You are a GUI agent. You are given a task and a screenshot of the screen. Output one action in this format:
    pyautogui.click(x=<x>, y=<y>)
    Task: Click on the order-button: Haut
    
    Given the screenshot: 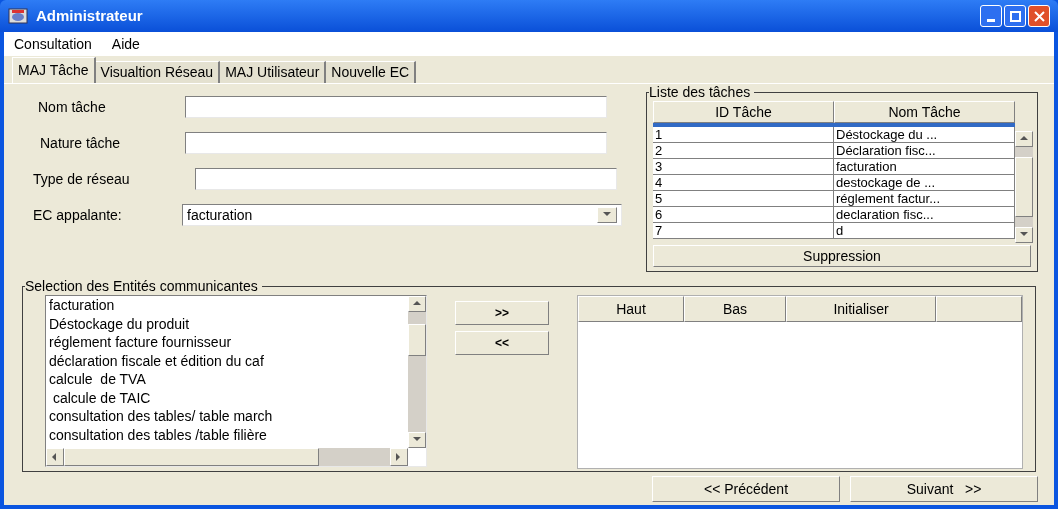 What is the action you would take?
    pyautogui.click(x=631, y=309)
    